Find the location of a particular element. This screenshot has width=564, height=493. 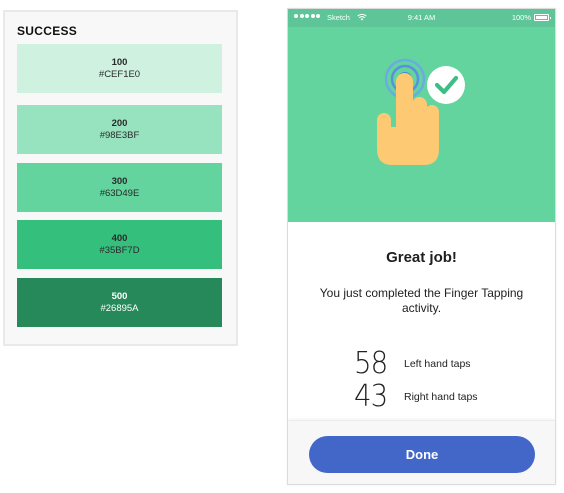

left-hand-label: Left hand taps is located at coordinates (437, 363).